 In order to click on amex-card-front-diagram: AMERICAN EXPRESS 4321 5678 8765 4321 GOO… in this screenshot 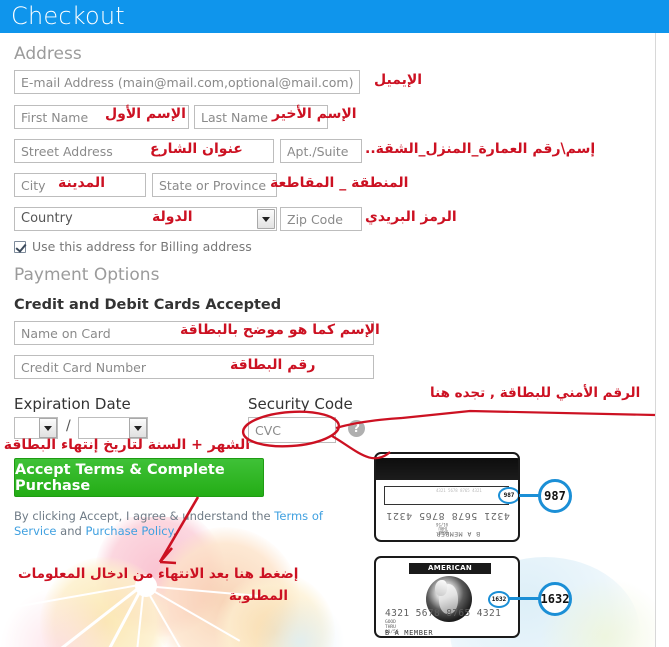, I will do `click(447, 597)`.